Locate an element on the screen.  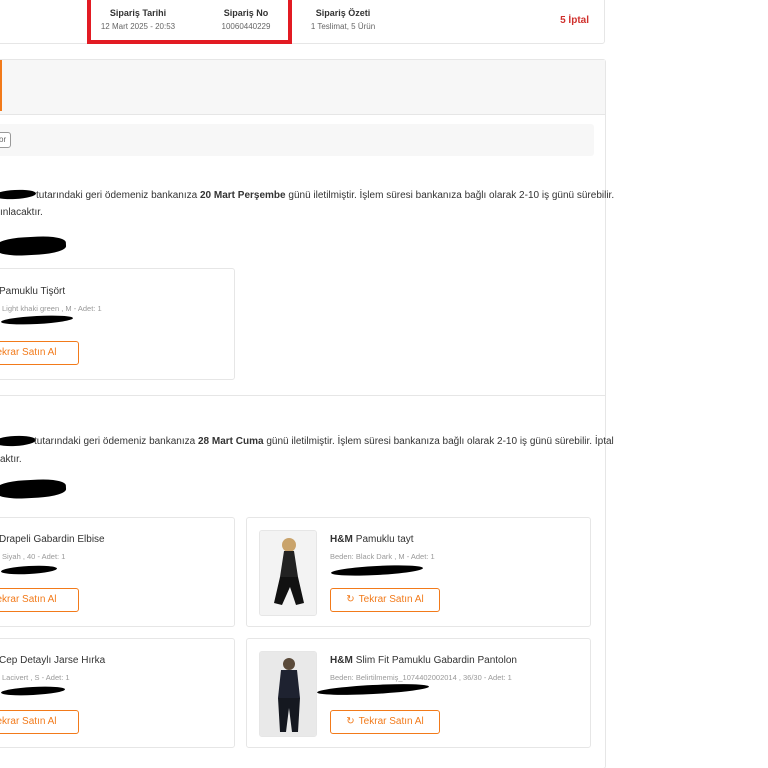
product-title: Slim Fit Pamuklu Gabardin Pantolon is located at coordinates (436, 660).